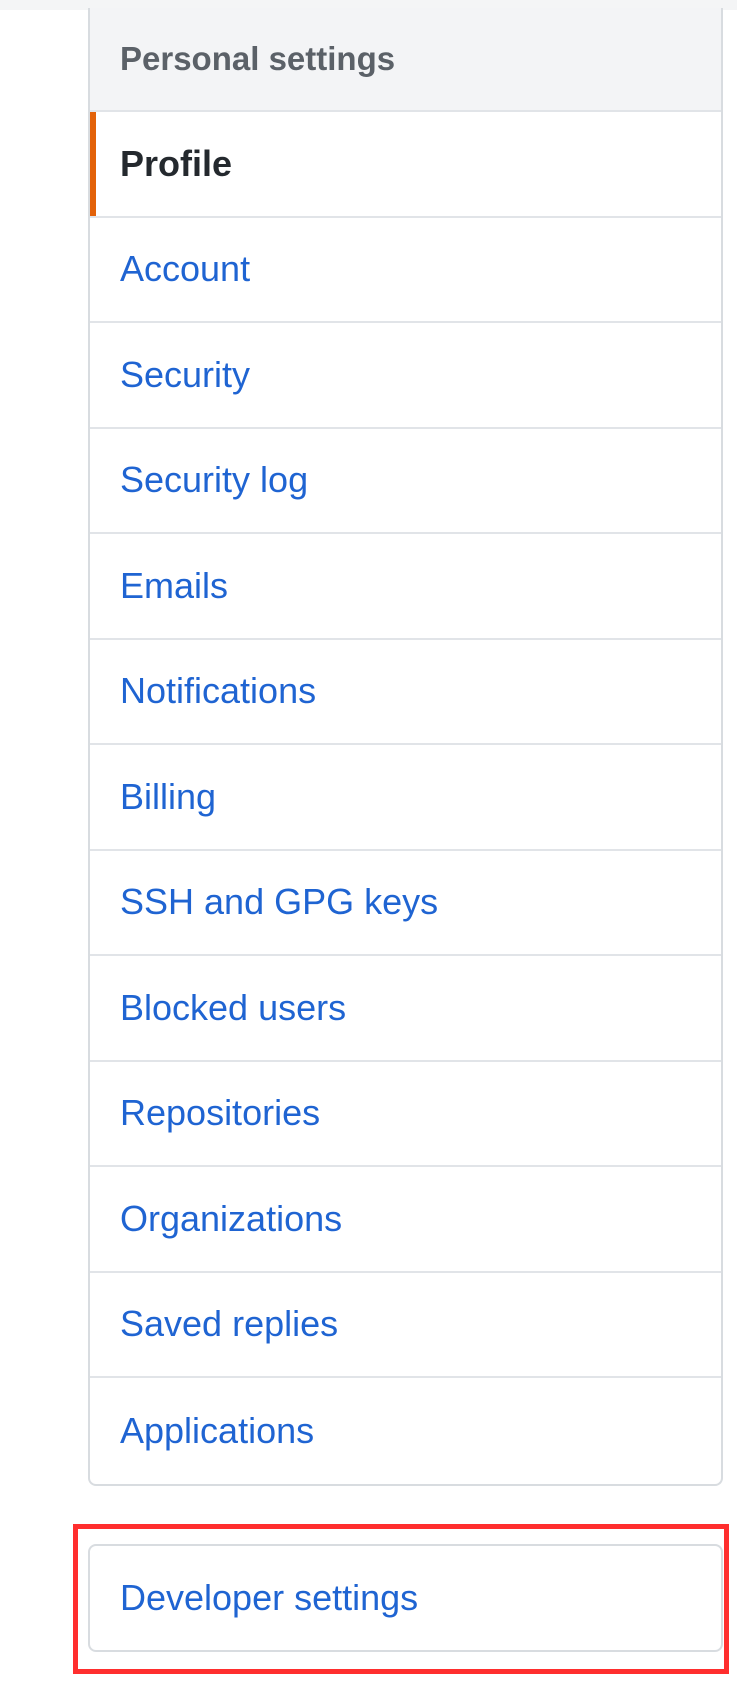 This screenshot has height=1687, width=737. I want to click on menu-item-profile: Profile, so click(405, 165).